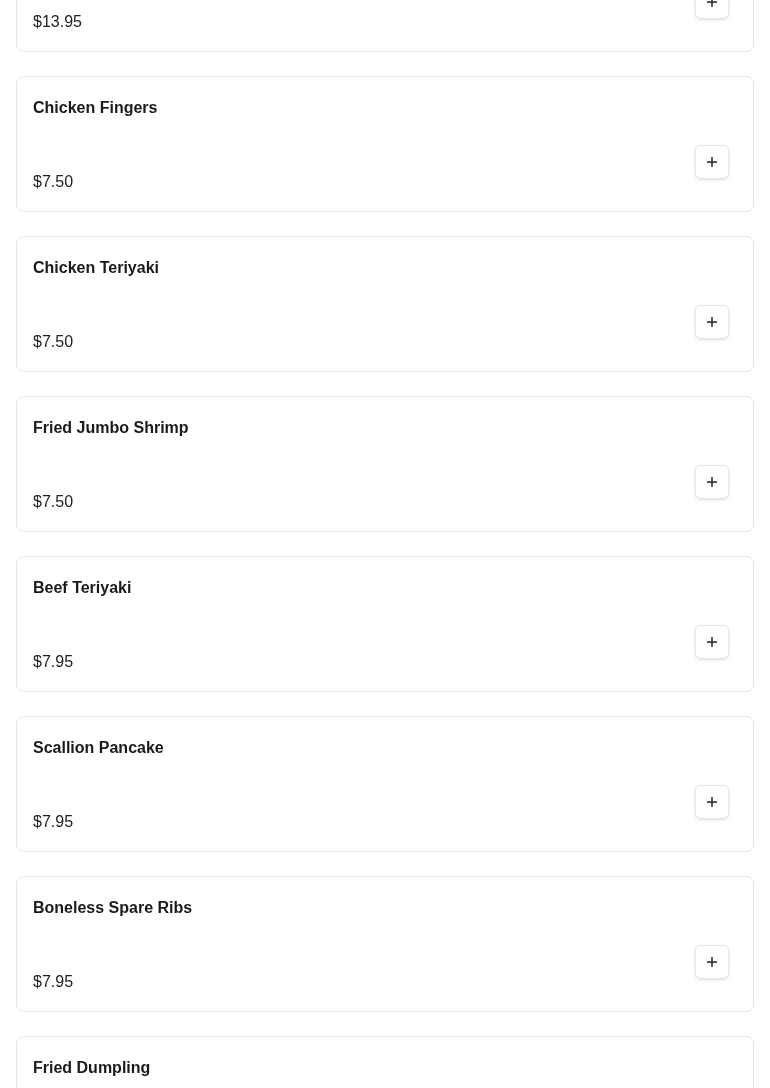  Describe the element at coordinates (98, 747) in the screenshot. I see `item-name: Scallion Pancake` at that location.